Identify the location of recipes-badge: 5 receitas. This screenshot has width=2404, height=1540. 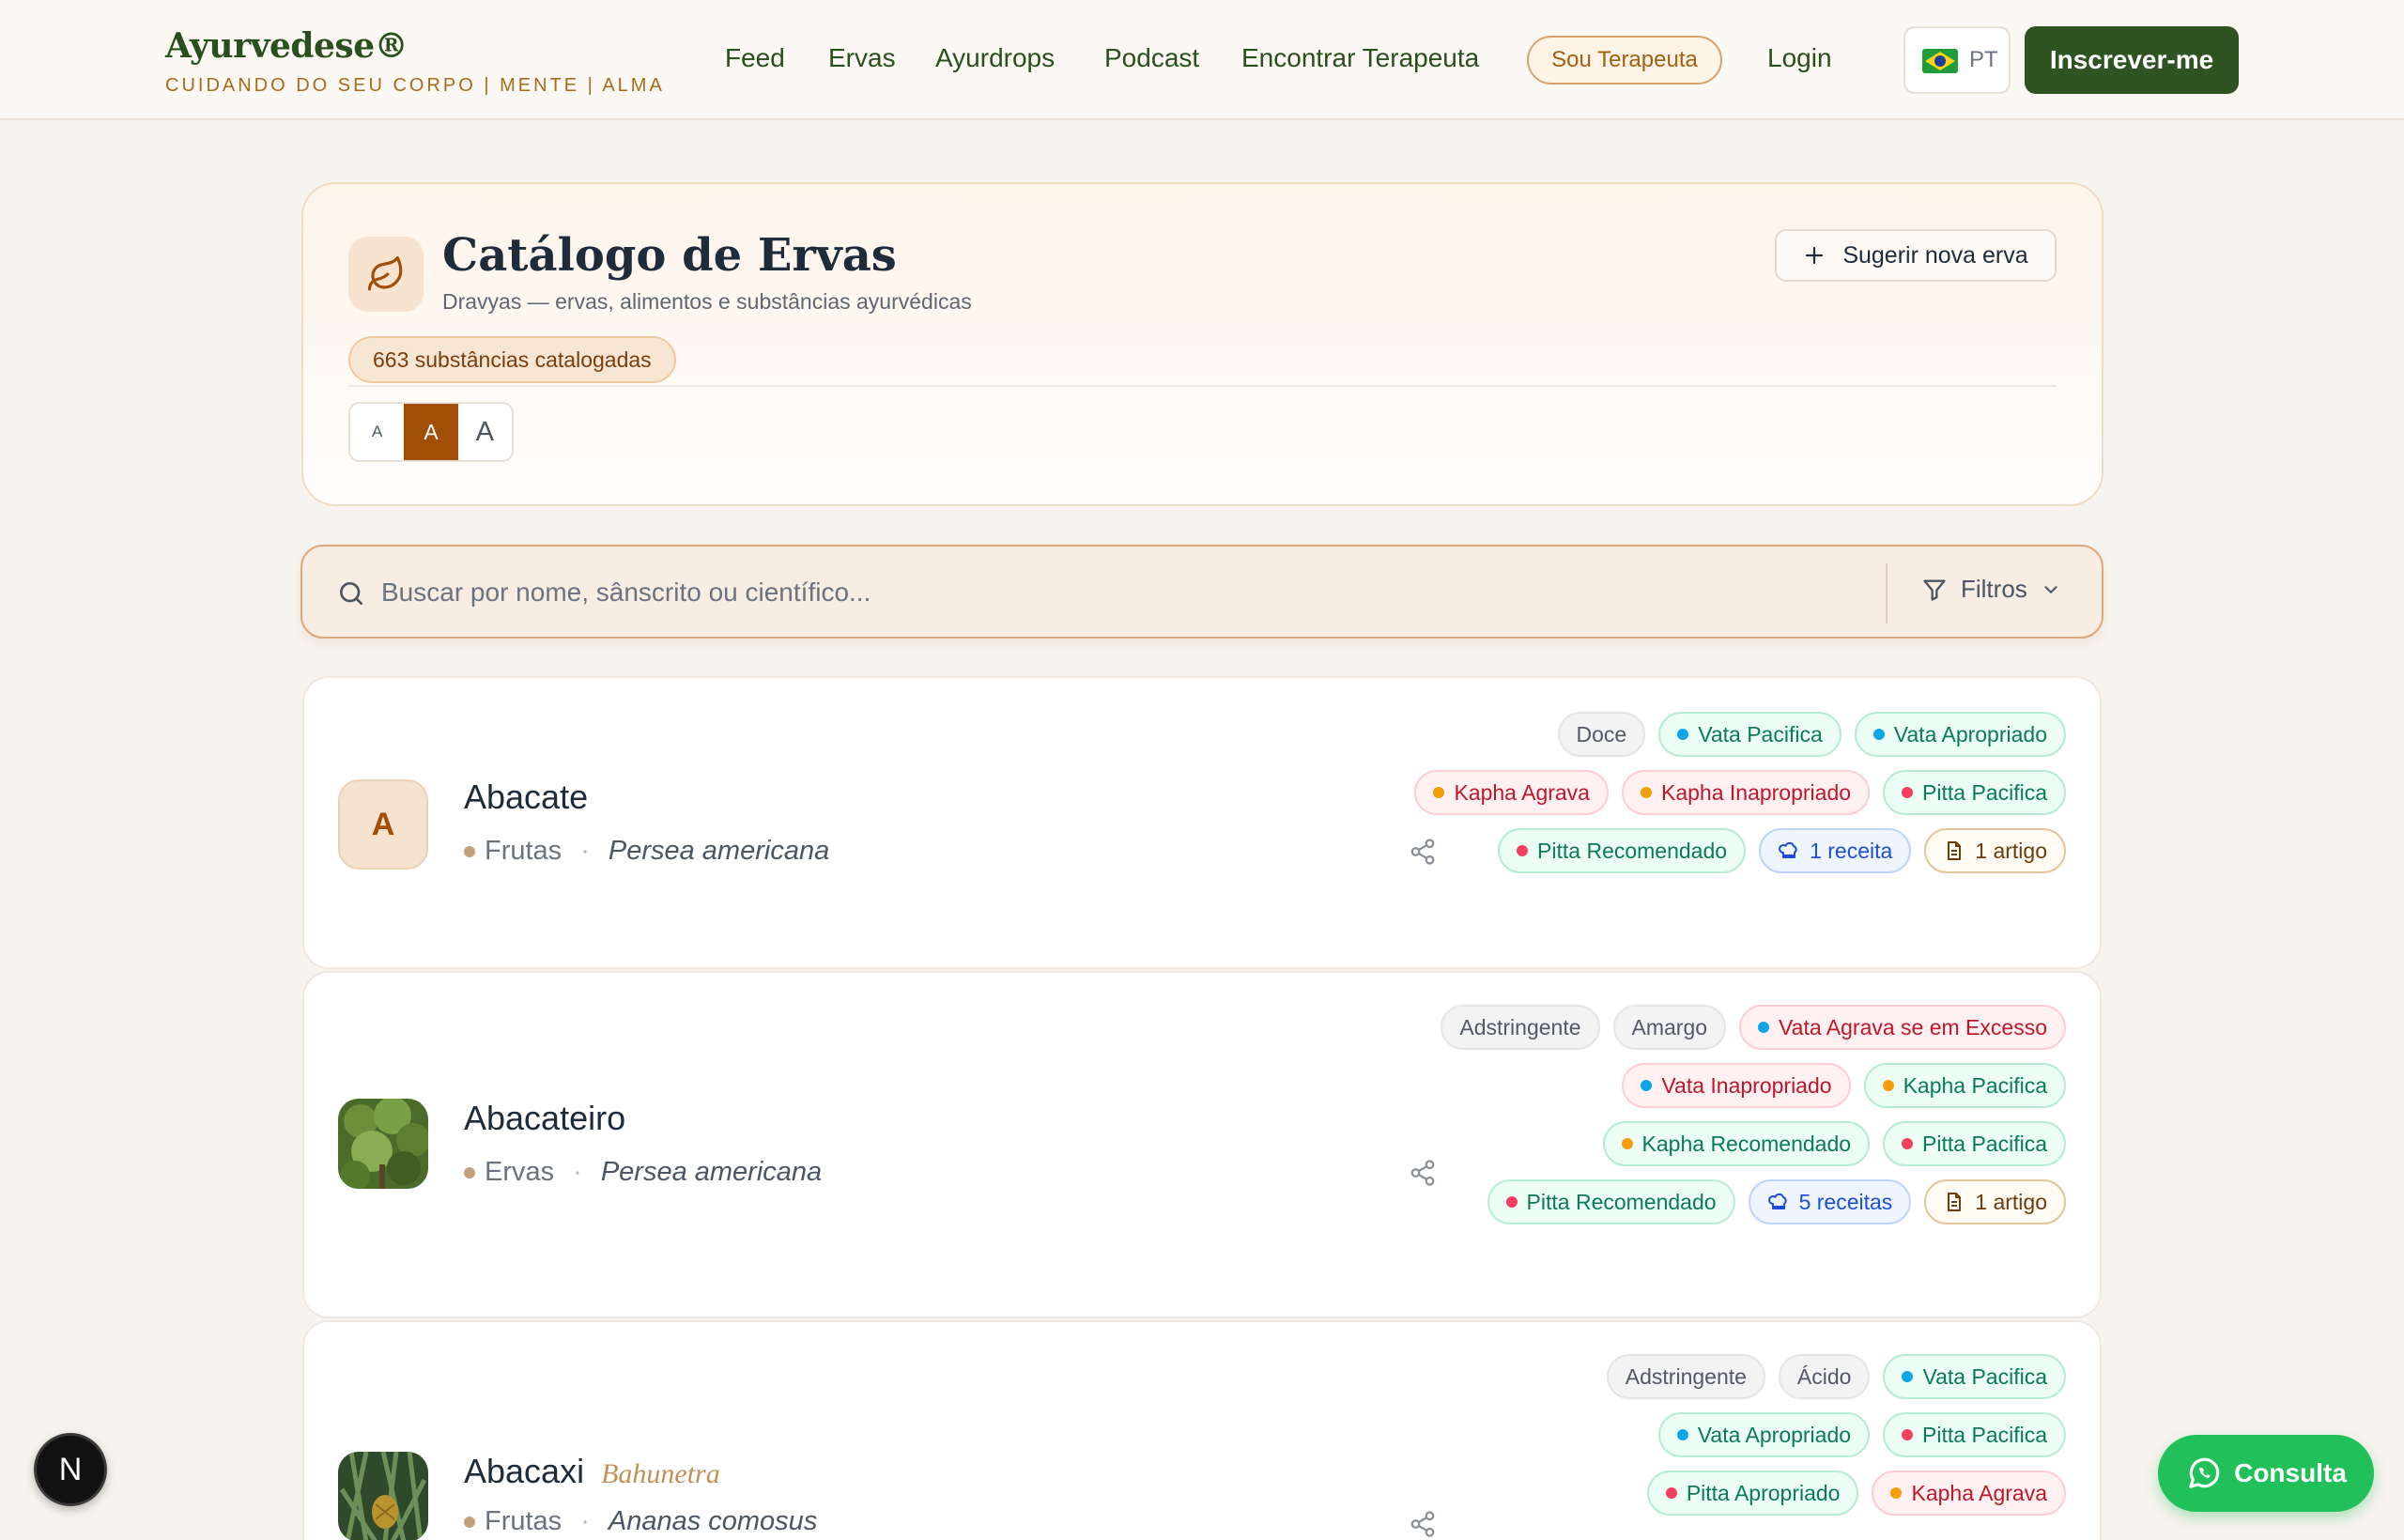
(1830, 1201).